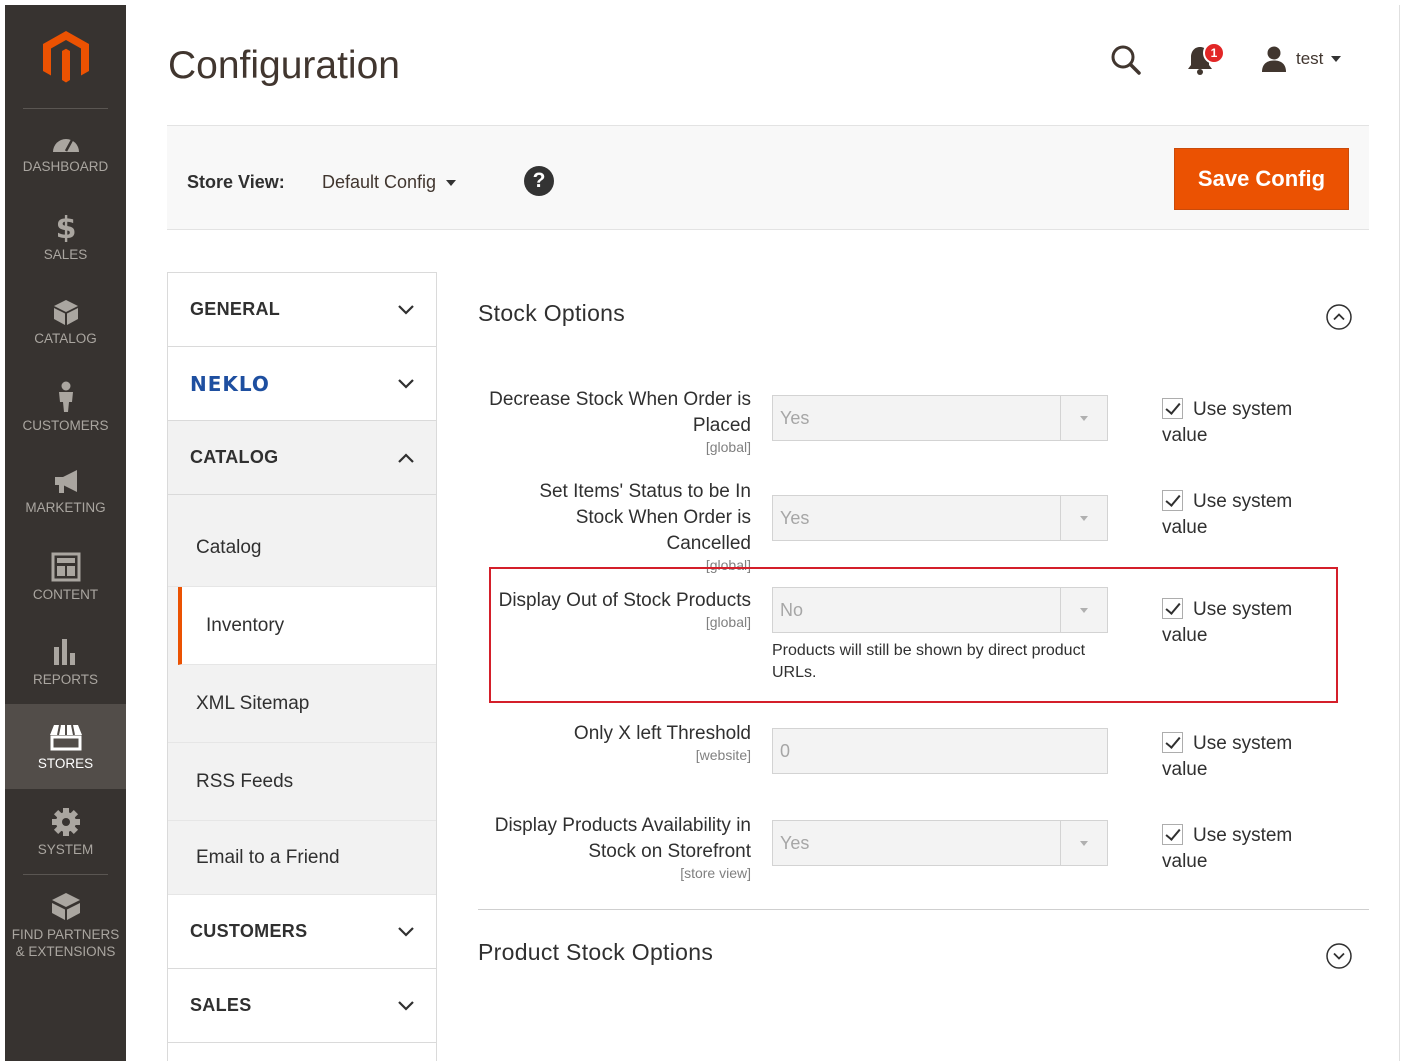  Describe the element at coordinates (65, 849) in the screenshot. I see `nav-system-label: SYSTEM` at that location.